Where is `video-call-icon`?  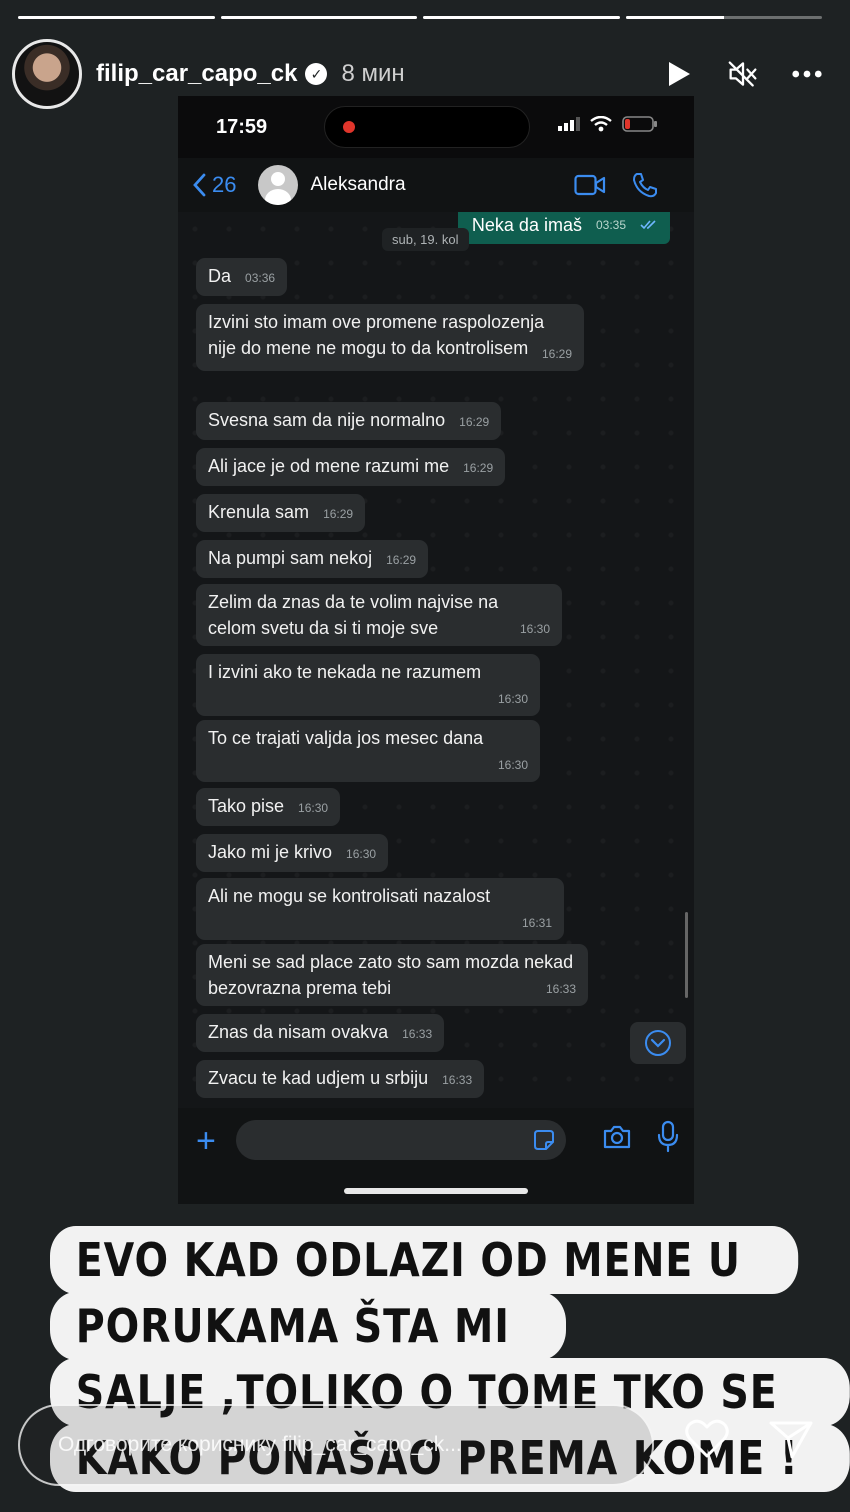
video-call-icon is located at coordinates (590, 185).